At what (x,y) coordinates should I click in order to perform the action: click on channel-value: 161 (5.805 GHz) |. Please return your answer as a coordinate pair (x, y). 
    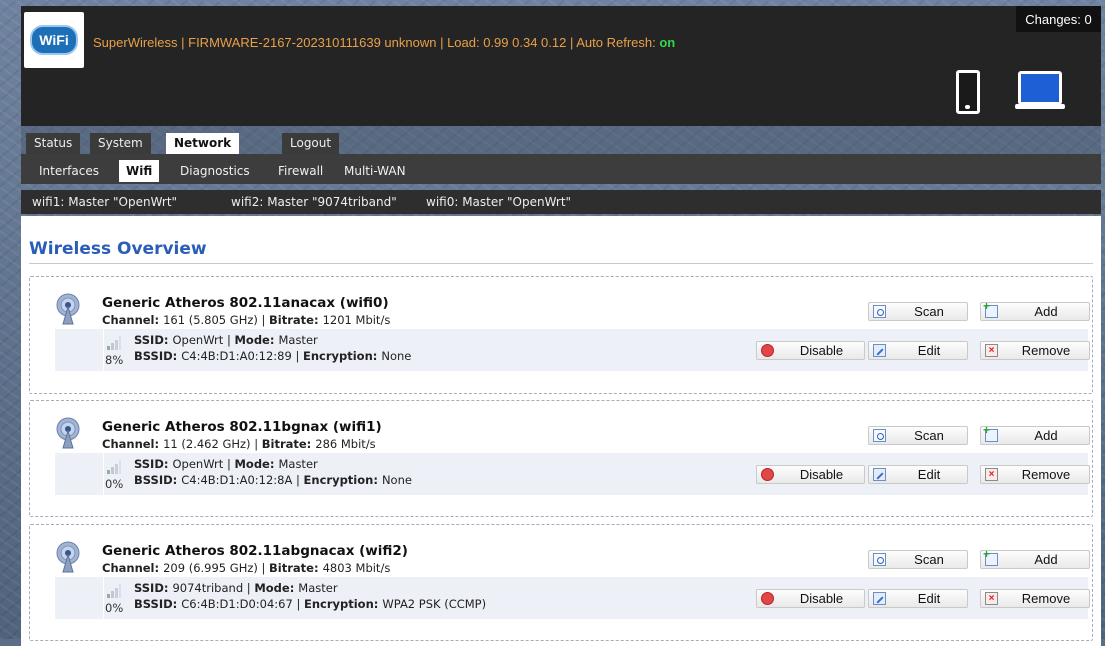
    Looking at the image, I should click on (216, 320).